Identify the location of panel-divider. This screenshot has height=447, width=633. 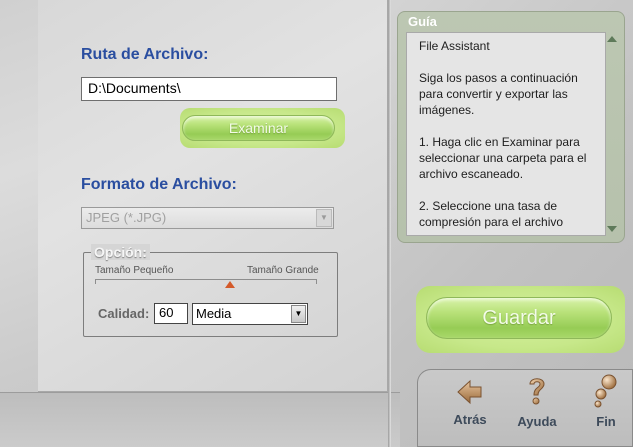
(389, 223).